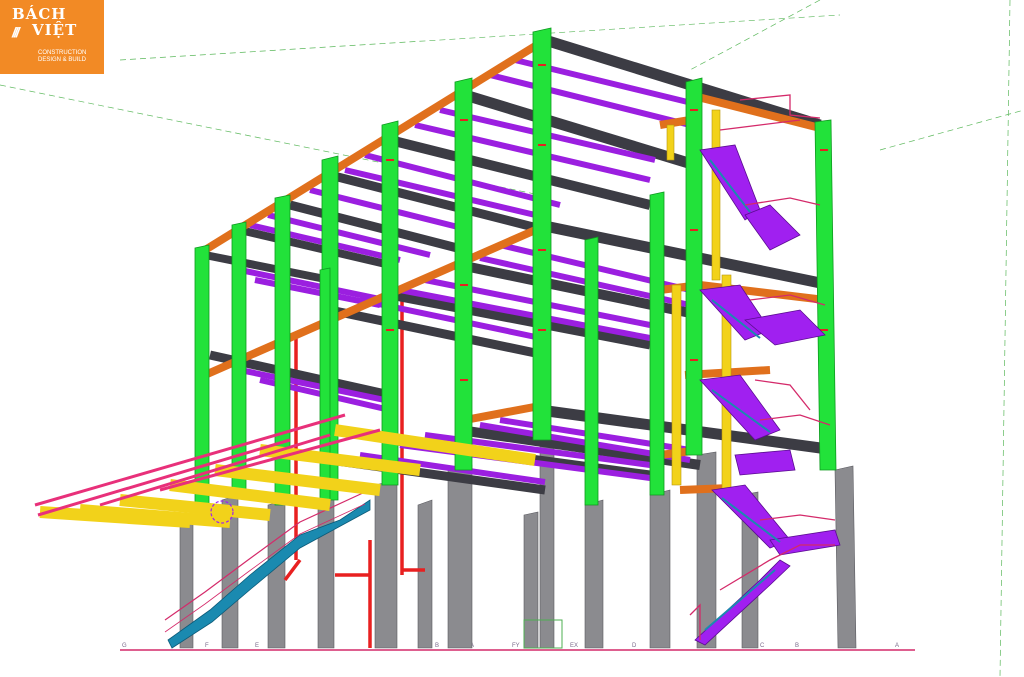 Image resolution: width=1024 pixels, height=677 pixels. What do you see at coordinates (55, 30) in the screenshot?
I see `logo-line-2: VIỆT` at bounding box center [55, 30].